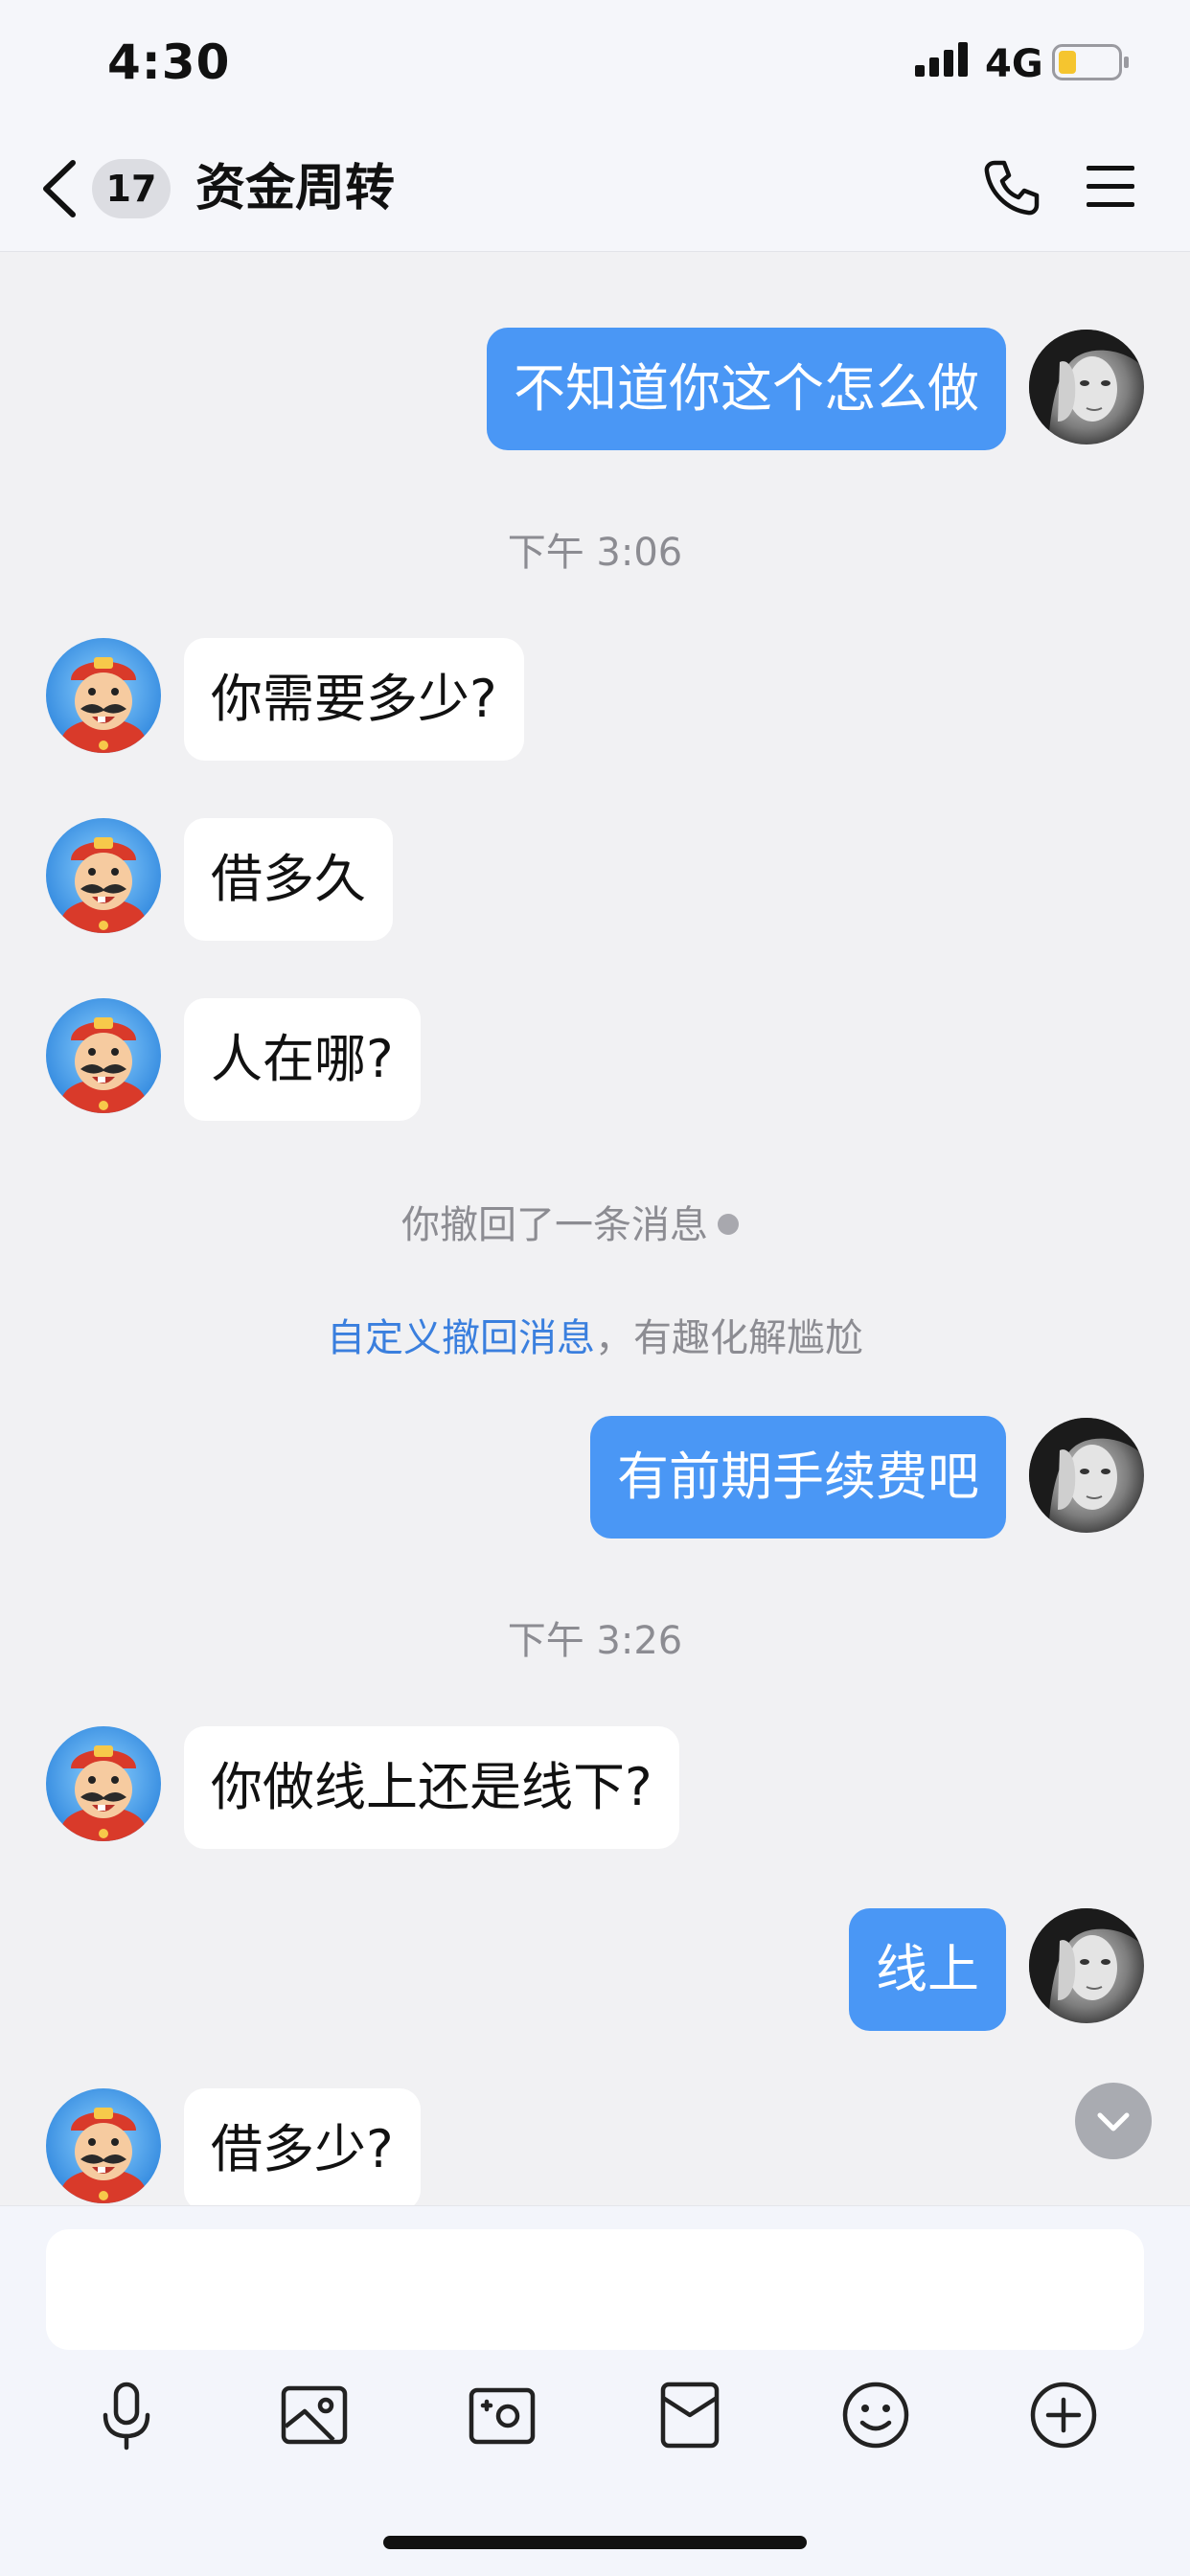  What do you see at coordinates (690, 2415) in the screenshot?
I see `red-packet-icon` at bounding box center [690, 2415].